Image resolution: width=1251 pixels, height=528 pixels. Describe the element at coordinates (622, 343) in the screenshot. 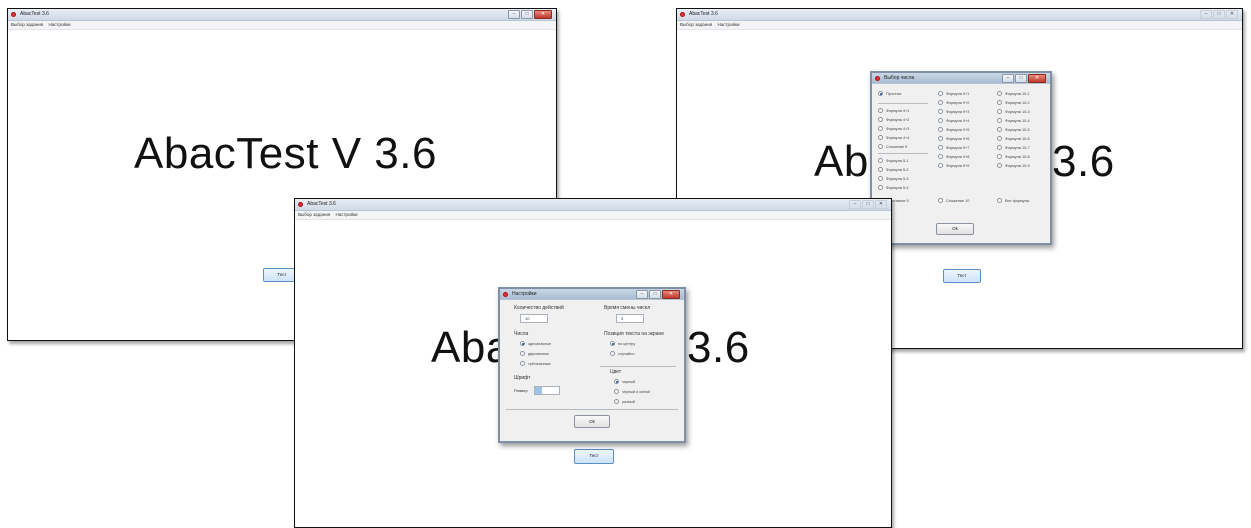

I see `radio-center: по центру` at that location.